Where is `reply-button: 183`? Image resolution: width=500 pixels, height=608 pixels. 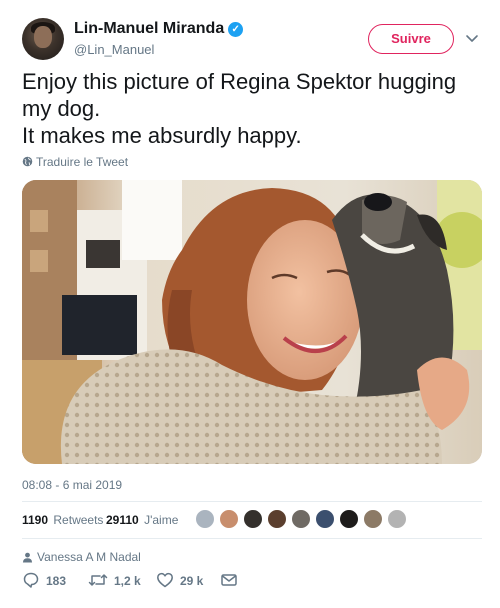
reply-button: 183 is located at coordinates (44, 582).